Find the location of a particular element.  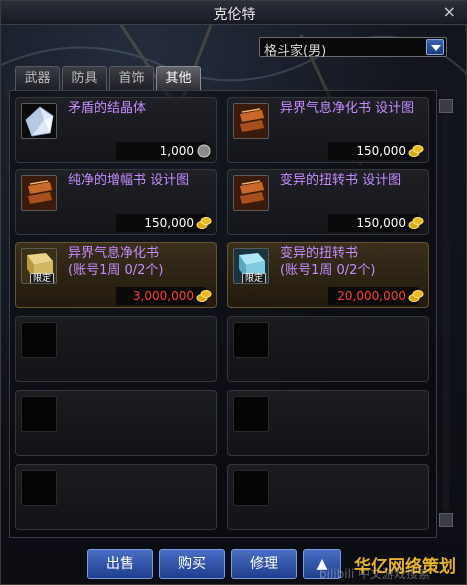

item-name: 矛盾的结晶体 is located at coordinates (107, 108).